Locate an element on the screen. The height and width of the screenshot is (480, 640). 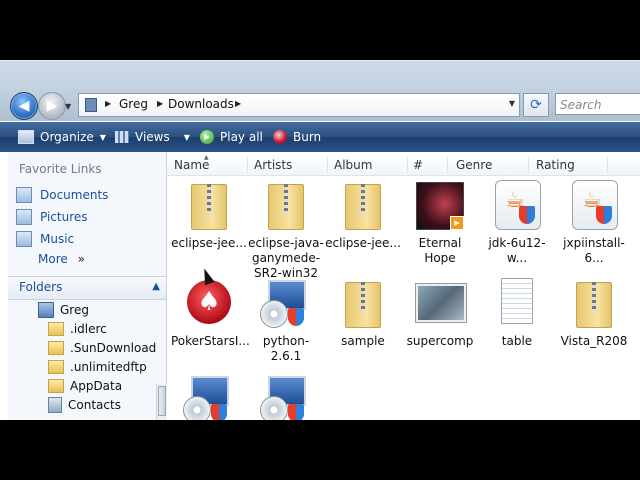
column-rating: Rating is located at coordinates (555, 165).